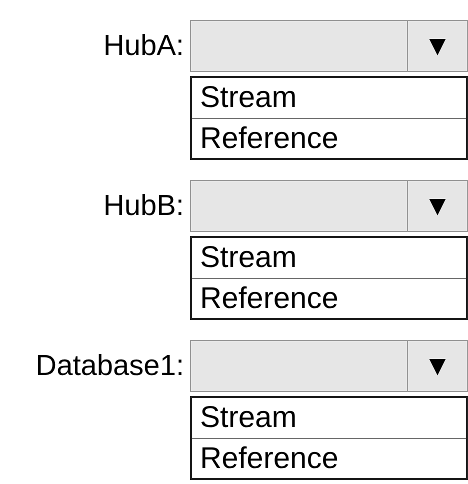  What do you see at coordinates (110, 366) in the screenshot?
I see `field-label: Database1:` at bounding box center [110, 366].